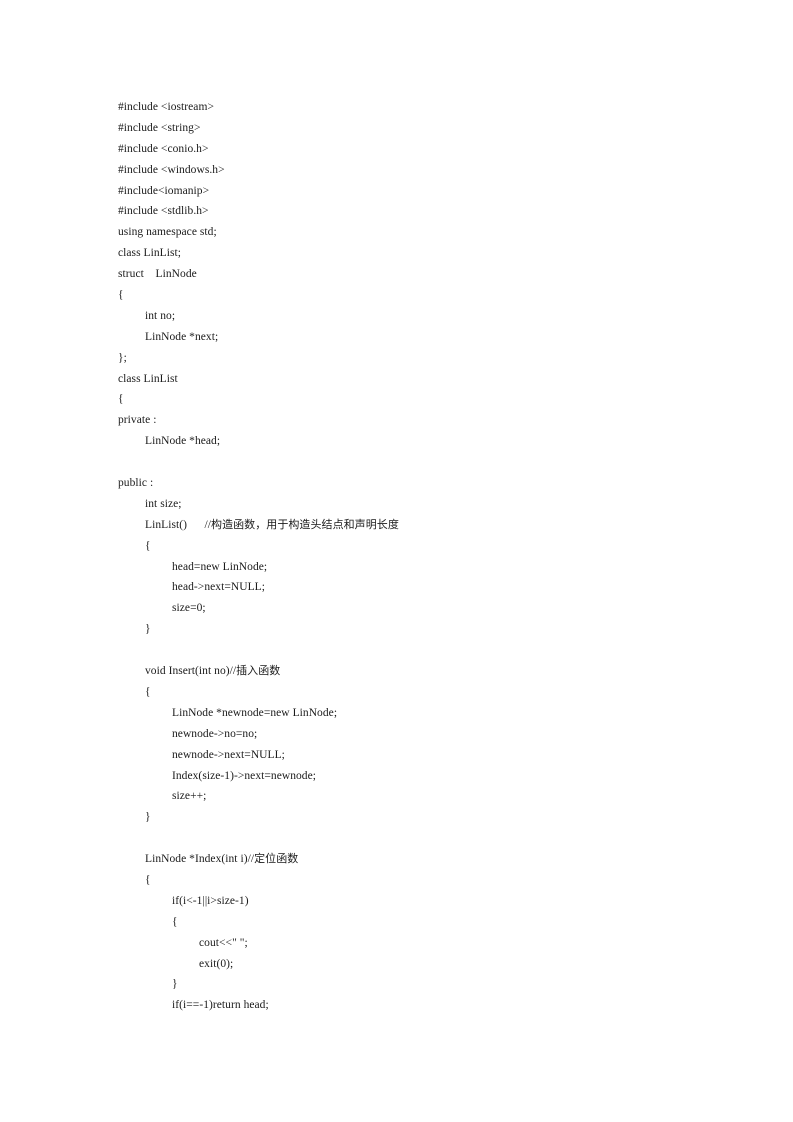  Describe the element at coordinates (189, 608) in the screenshot. I see `code-line: size=0;` at that location.